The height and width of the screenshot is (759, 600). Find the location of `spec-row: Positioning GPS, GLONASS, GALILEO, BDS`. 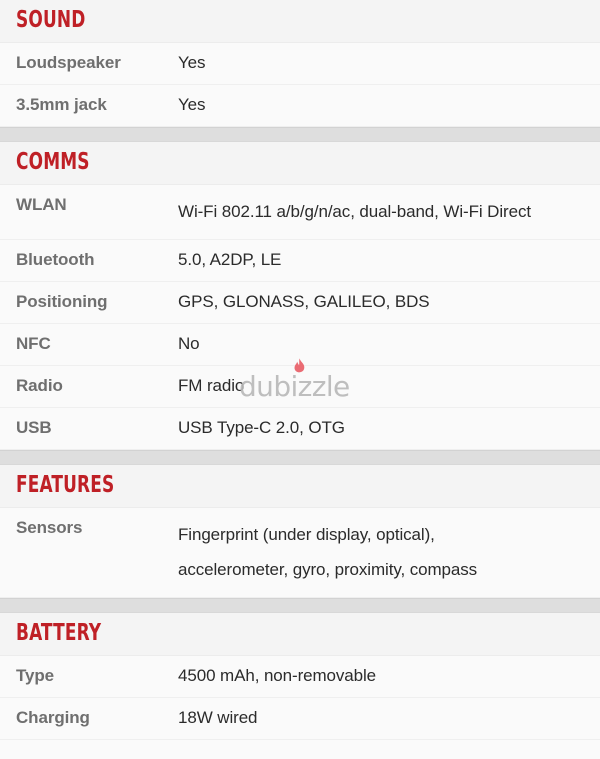

spec-row: Positioning GPS, GLONASS, GALILEO, BDS is located at coordinates (300, 303).